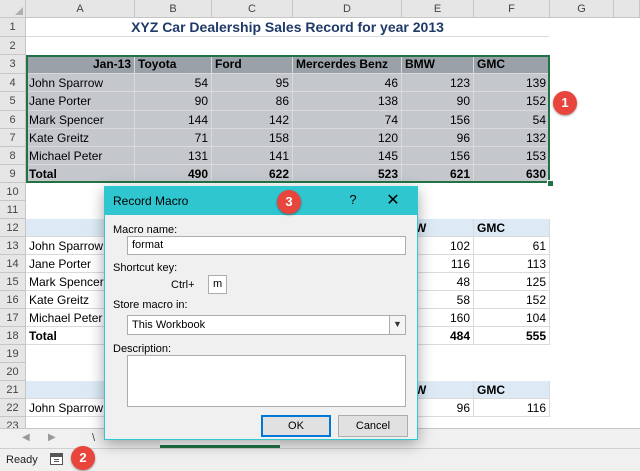  What do you see at coordinates (373, 426) in the screenshot?
I see `cancel-button: Cancel` at bounding box center [373, 426].